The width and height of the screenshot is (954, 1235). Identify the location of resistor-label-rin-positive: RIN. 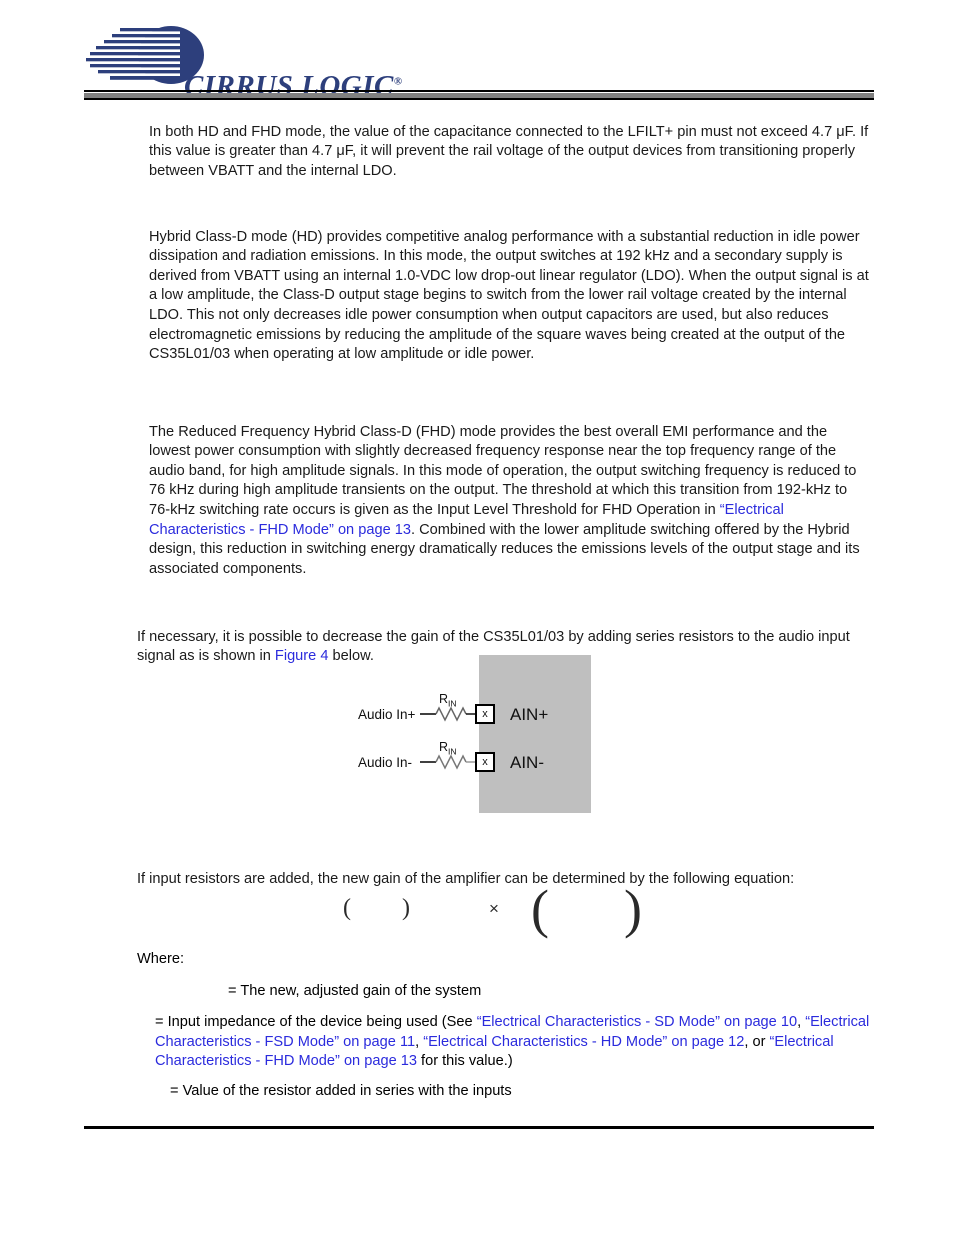
(448, 700).